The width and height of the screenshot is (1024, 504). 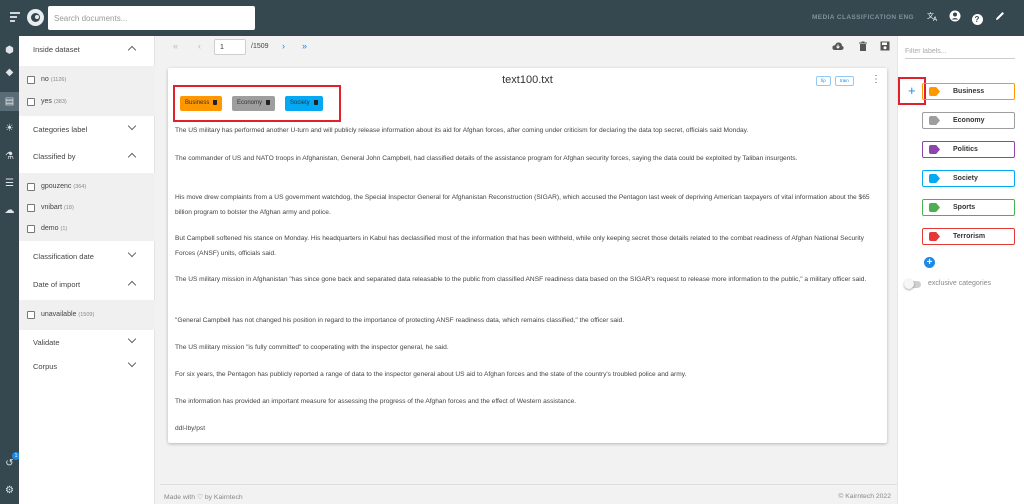 I want to click on filter-classified-by: Classified by, so click(x=87, y=156).